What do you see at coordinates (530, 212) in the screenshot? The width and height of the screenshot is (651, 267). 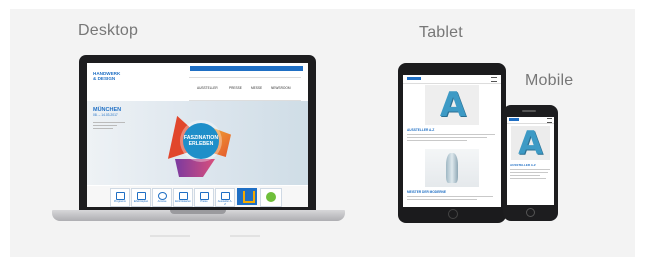 I see `phone-home-button` at bounding box center [530, 212].